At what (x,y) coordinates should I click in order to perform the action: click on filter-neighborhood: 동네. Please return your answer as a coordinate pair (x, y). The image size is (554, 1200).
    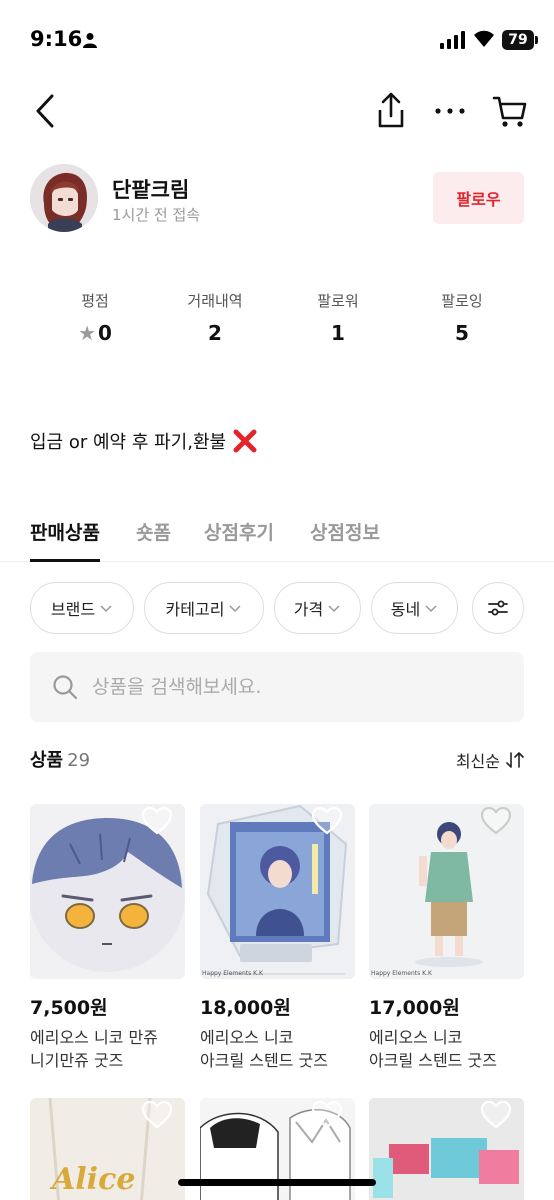
    Looking at the image, I should click on (414, 608).